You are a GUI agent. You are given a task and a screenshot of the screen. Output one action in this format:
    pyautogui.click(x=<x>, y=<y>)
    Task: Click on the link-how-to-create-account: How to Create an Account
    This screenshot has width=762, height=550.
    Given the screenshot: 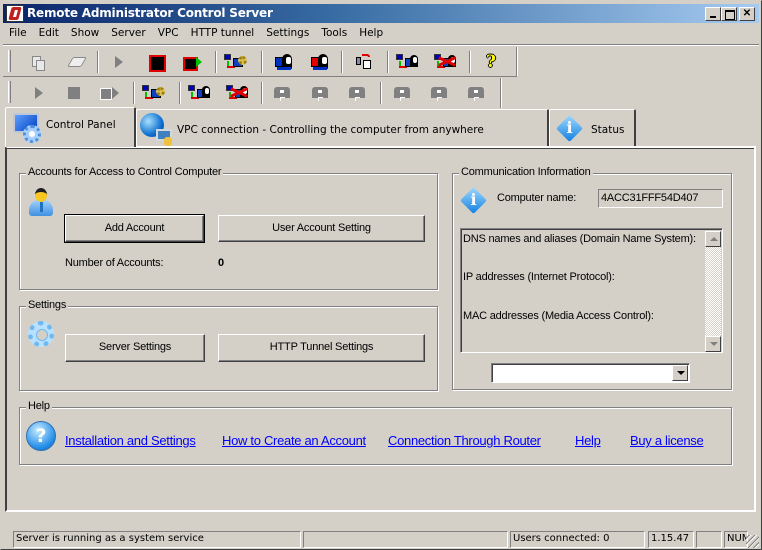 What is the action you would take?
    pyautogui.click(x=294, y=440)
    